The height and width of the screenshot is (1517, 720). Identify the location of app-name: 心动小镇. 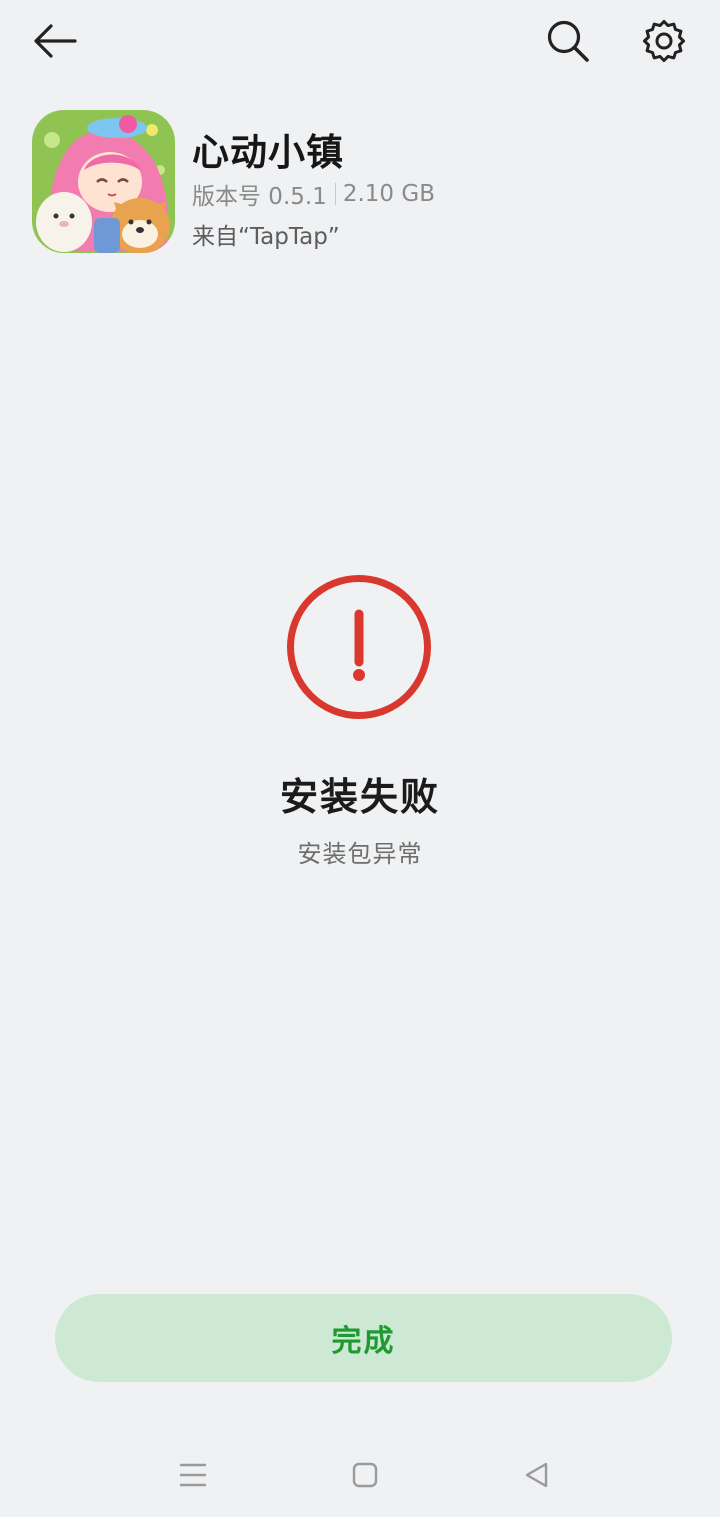
(268, 152).